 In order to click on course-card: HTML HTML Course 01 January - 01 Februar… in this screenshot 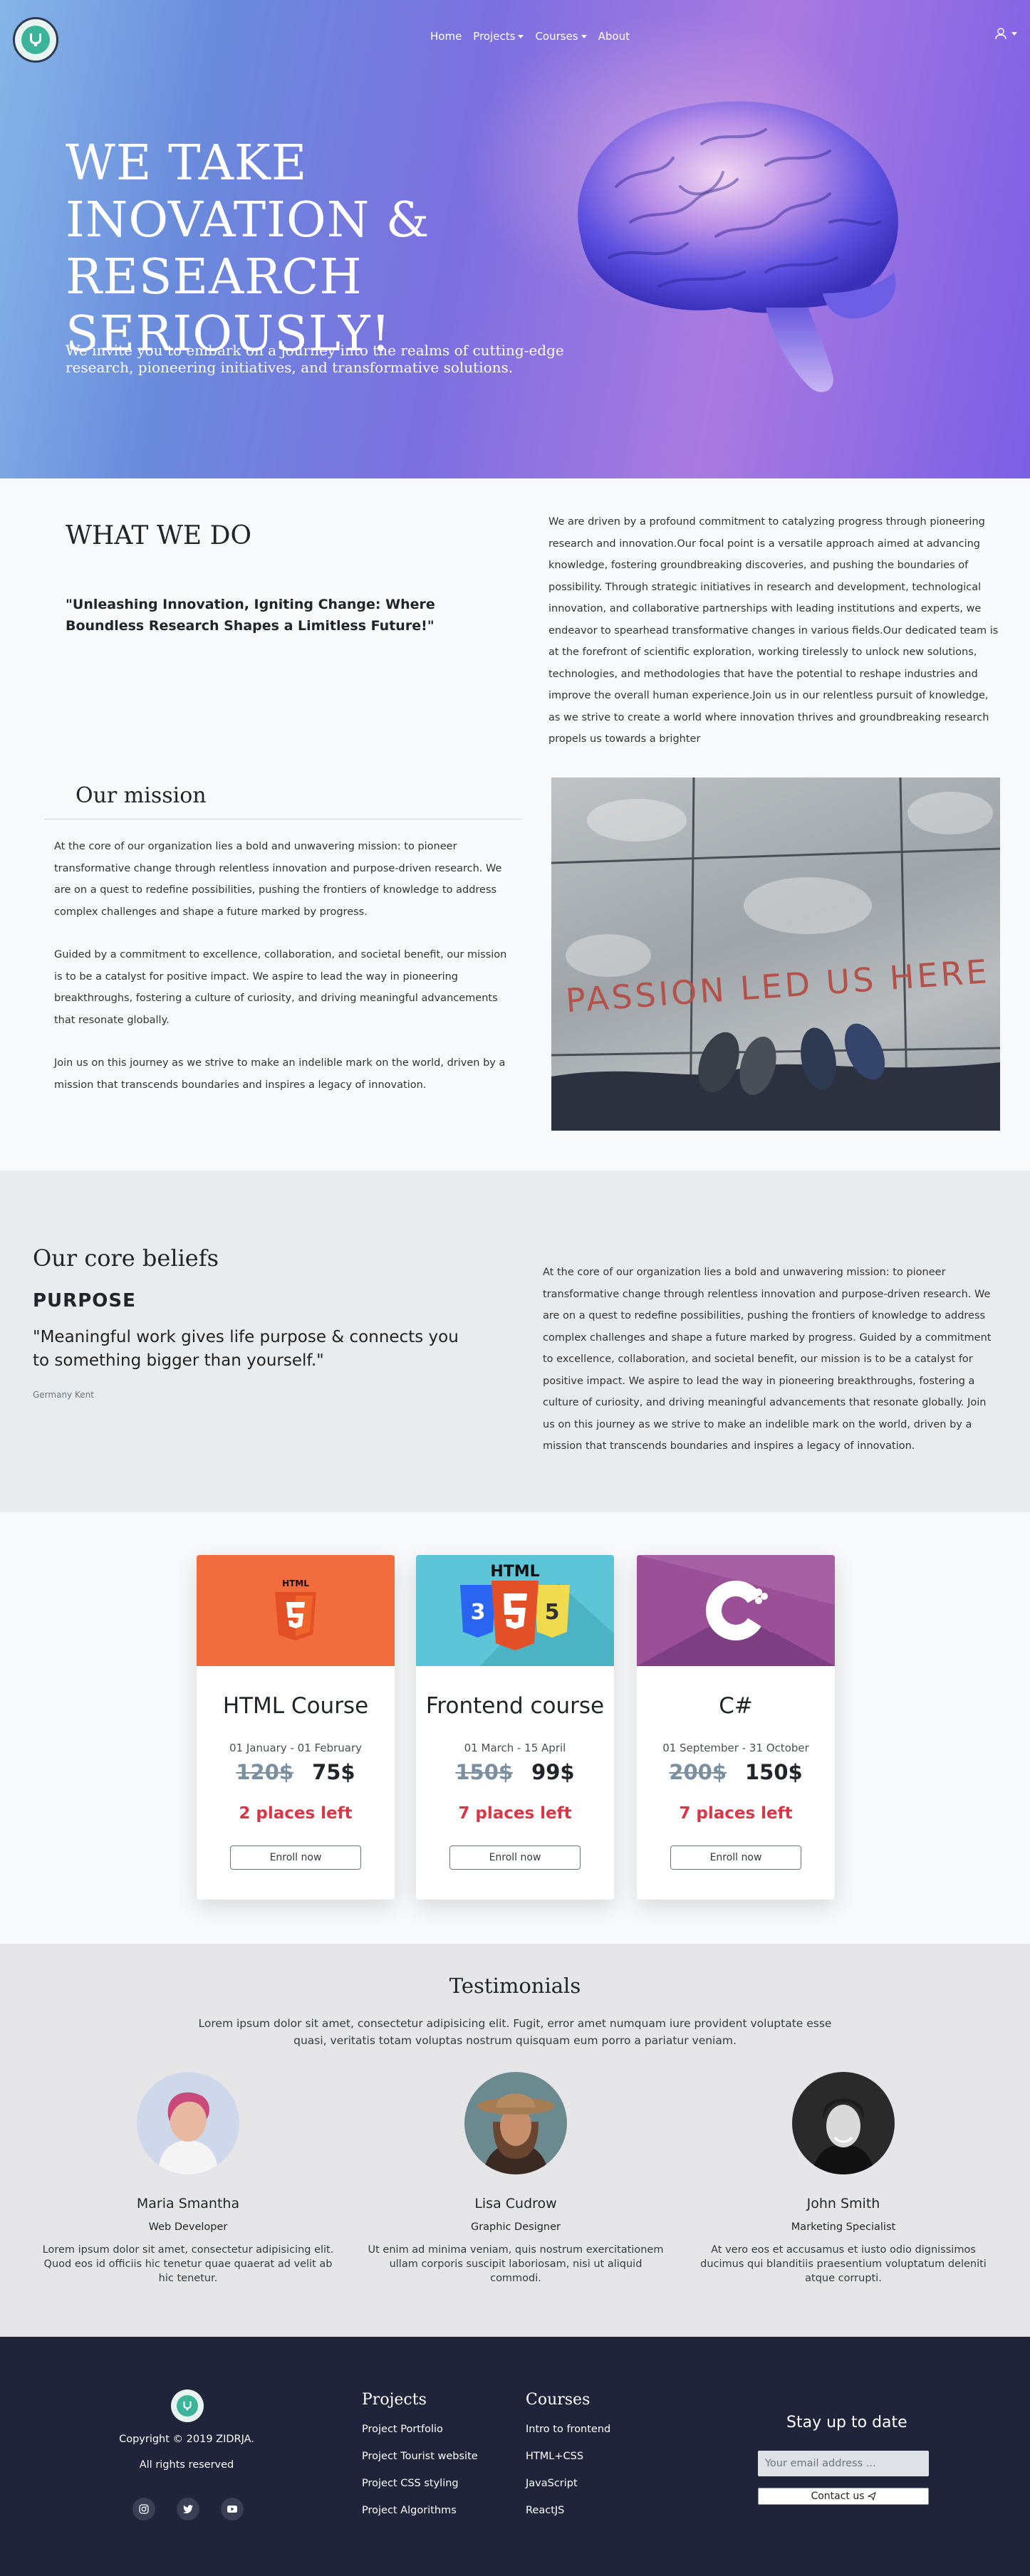, I will do `click(296, 1727)`.